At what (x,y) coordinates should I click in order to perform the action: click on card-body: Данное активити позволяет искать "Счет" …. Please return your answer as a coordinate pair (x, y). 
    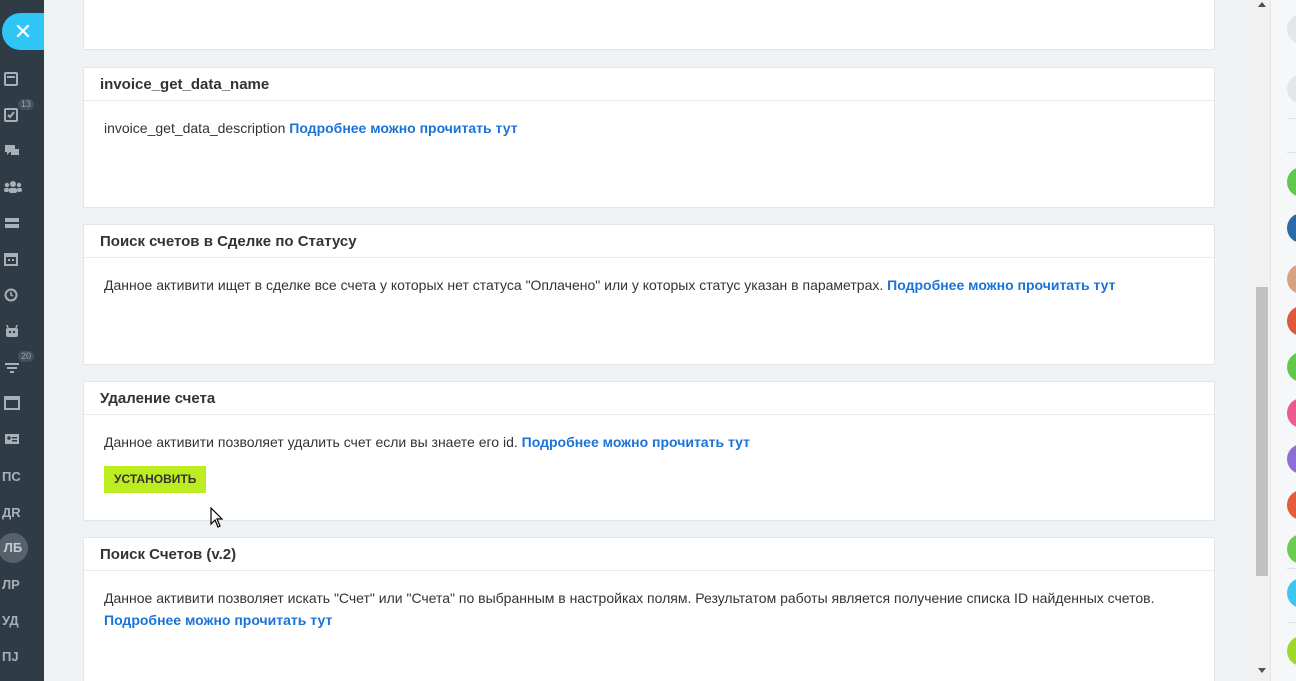
    Looking at the image, I should click on (649, 601).